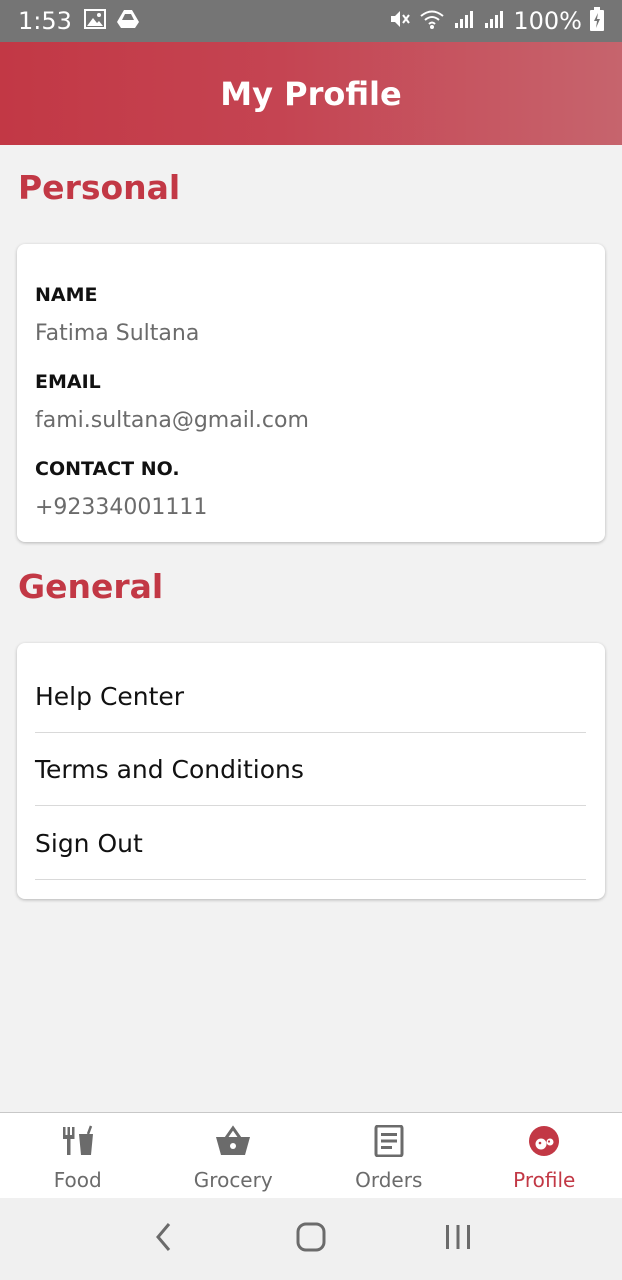 The image size is (622, 1280). I want to click on basket-icon, so click(233, 1143).